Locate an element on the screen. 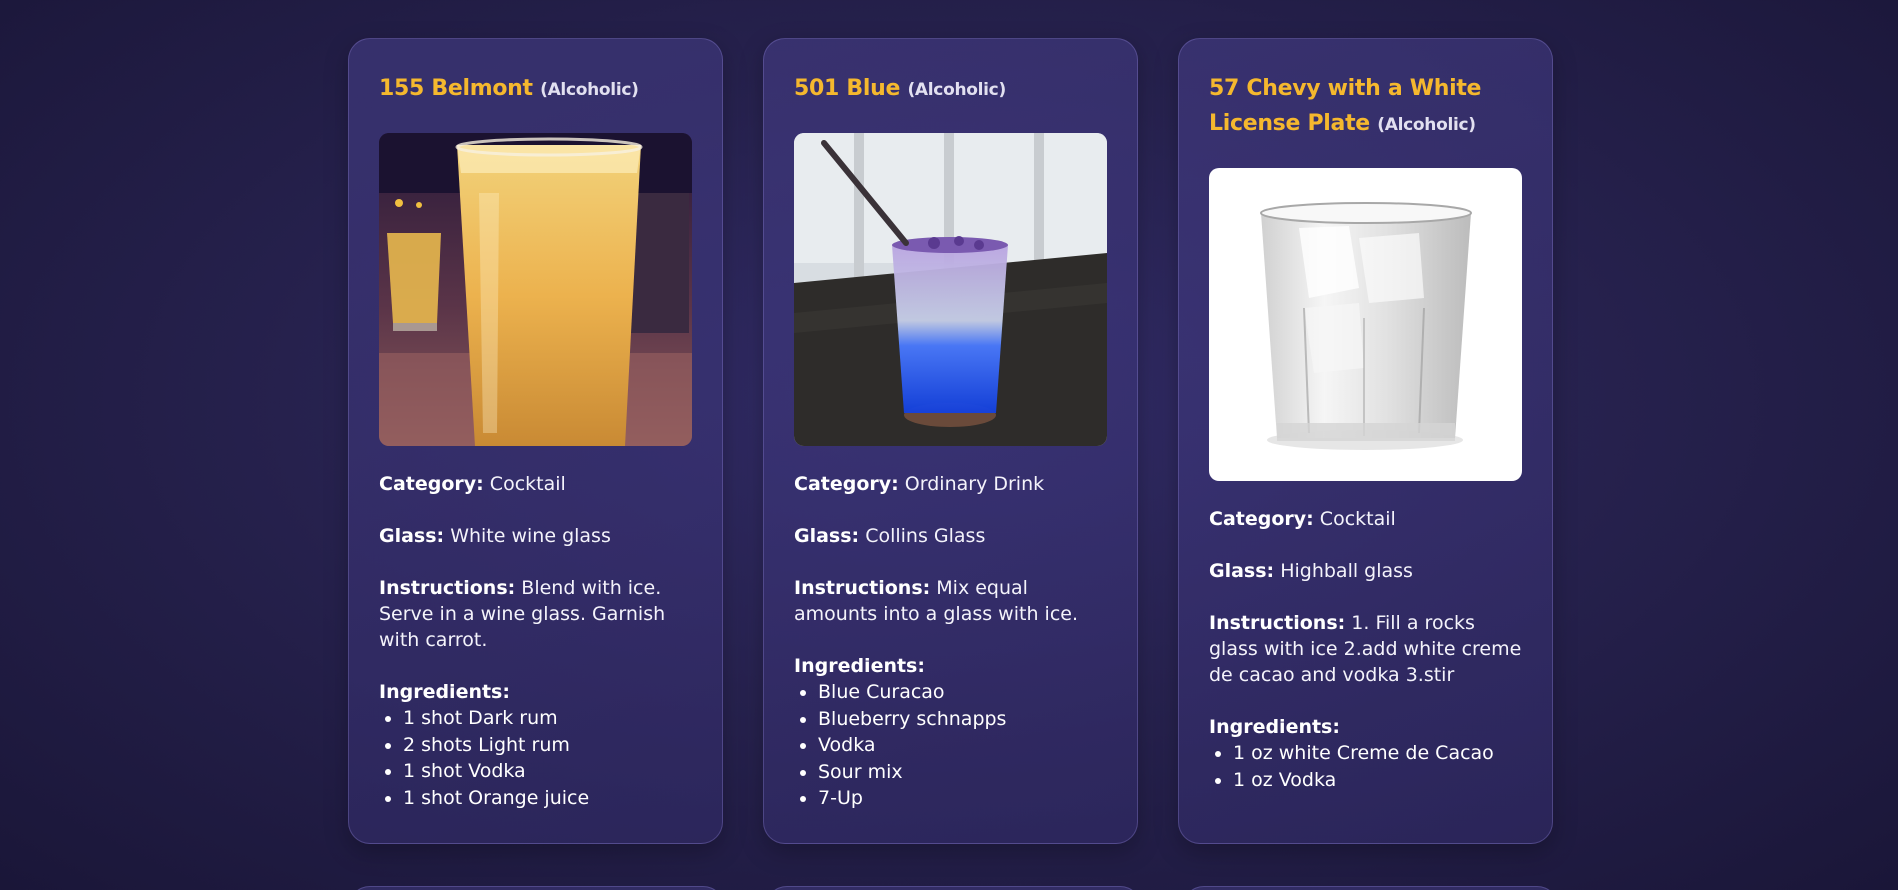  glass-field: Glass: Highball glass is located at coordinates (1365, 571).